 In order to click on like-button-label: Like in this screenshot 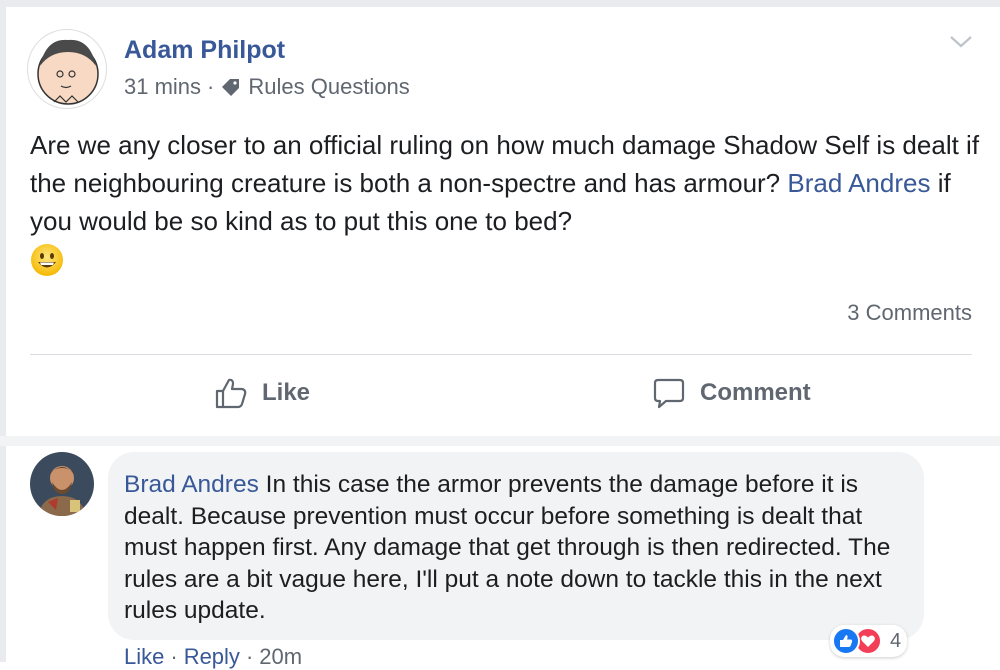, I will do `click(286, 392)`.